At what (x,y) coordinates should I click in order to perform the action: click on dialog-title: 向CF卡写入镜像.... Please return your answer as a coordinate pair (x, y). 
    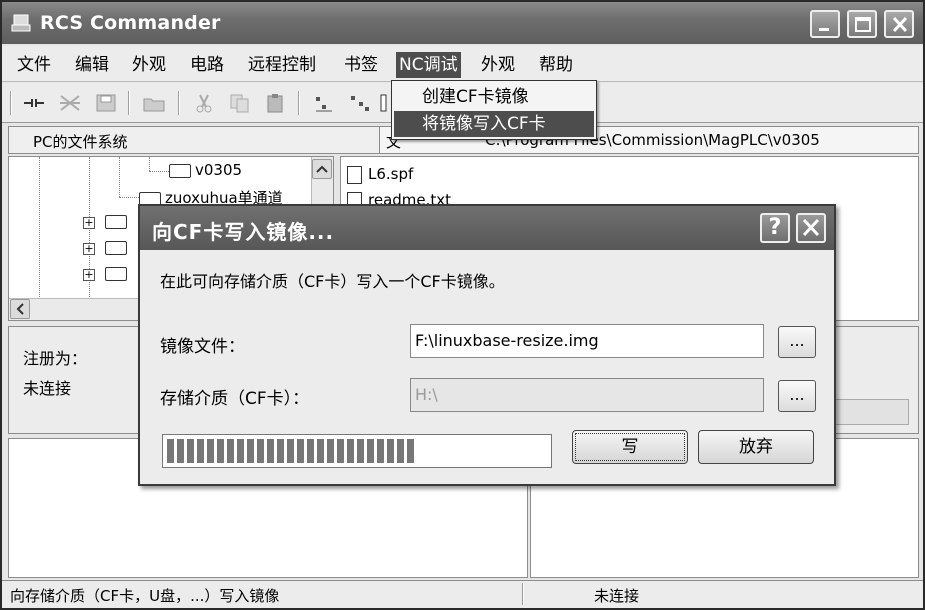
    Looking at the image, I should click on (243, 232).